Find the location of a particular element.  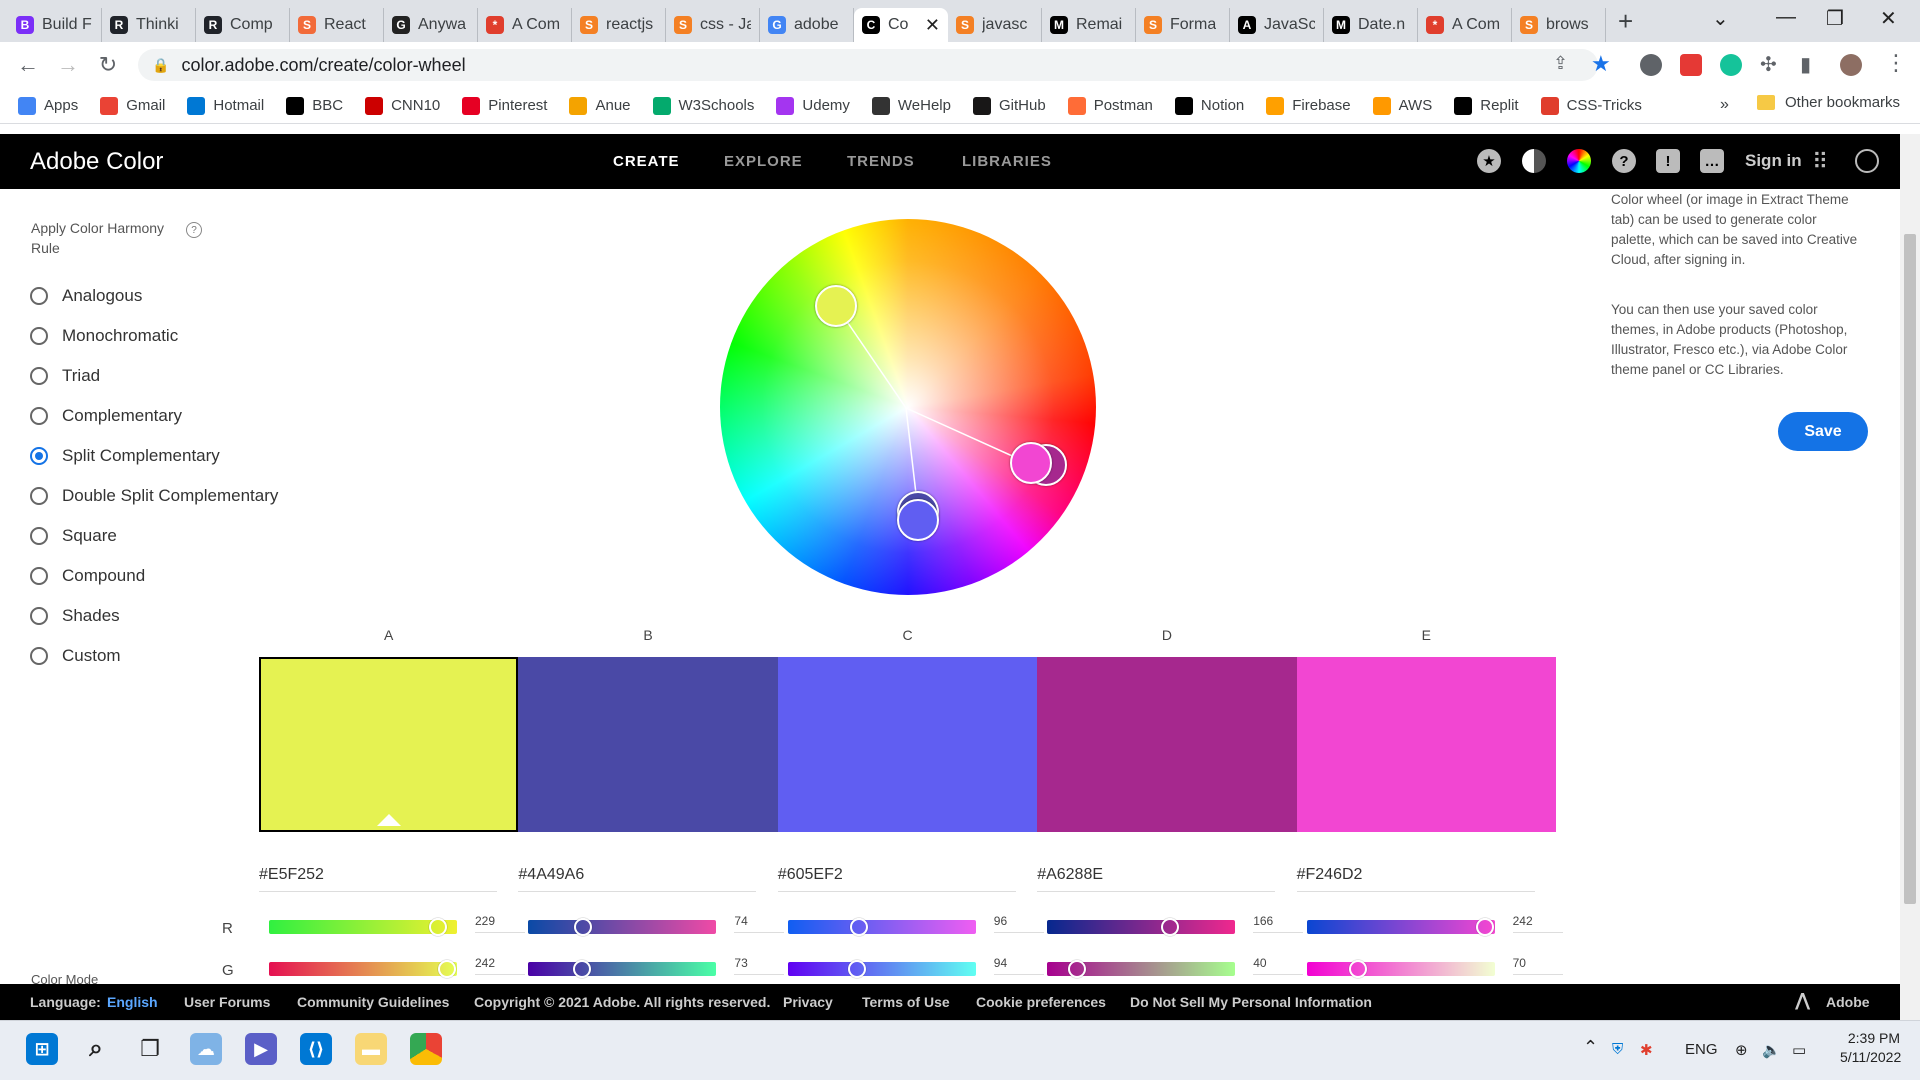

browser-tab: S Forma is located at coordinates (1183, 25).